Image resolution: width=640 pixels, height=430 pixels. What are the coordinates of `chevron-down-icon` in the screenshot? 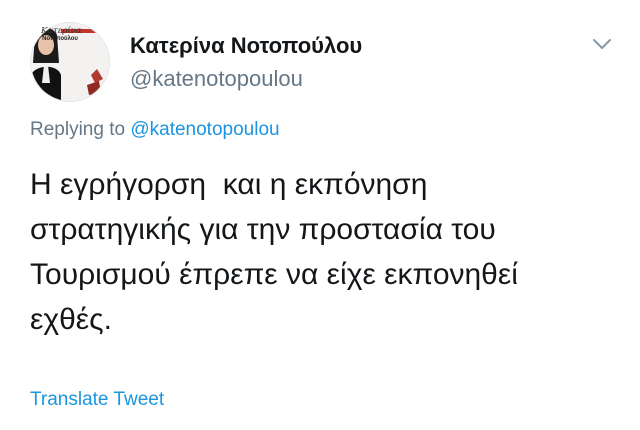 It's located at (602, 44).